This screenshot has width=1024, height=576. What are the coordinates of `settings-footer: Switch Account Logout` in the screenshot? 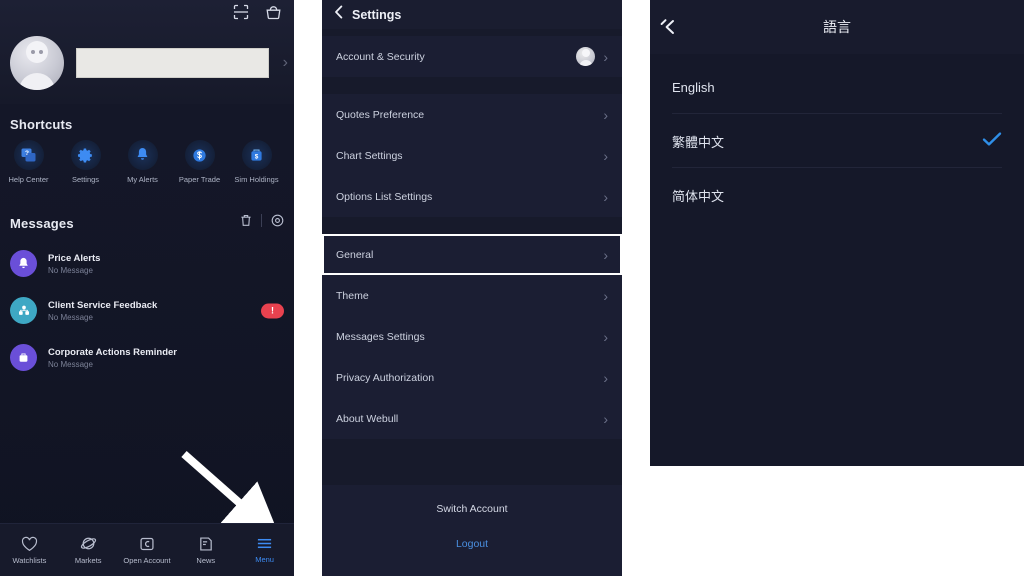 It's located at (472, 530).